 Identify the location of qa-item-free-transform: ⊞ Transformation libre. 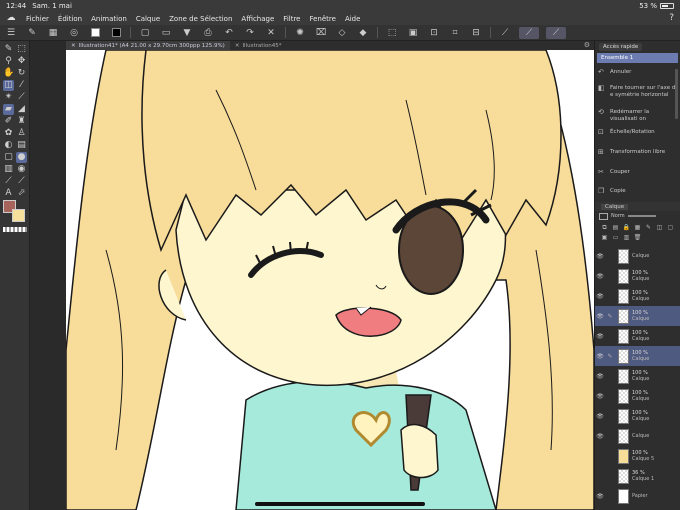
(637, 152).